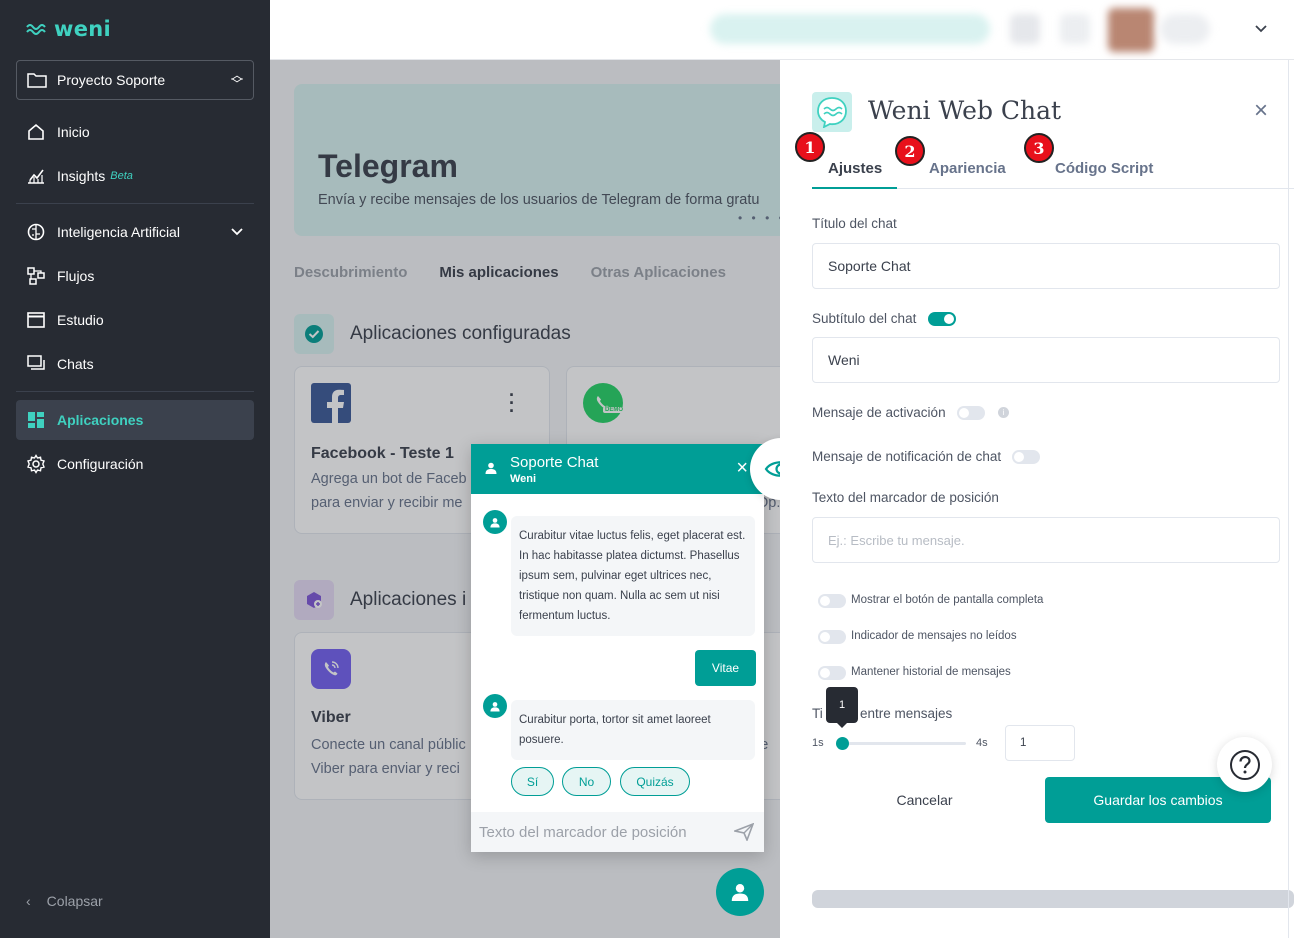 This screenshot has width=1294, height=938. Describe the element at coordinates (135, 364) in the screenshot. I see `sidebar-item-chats: Chats` at that location.